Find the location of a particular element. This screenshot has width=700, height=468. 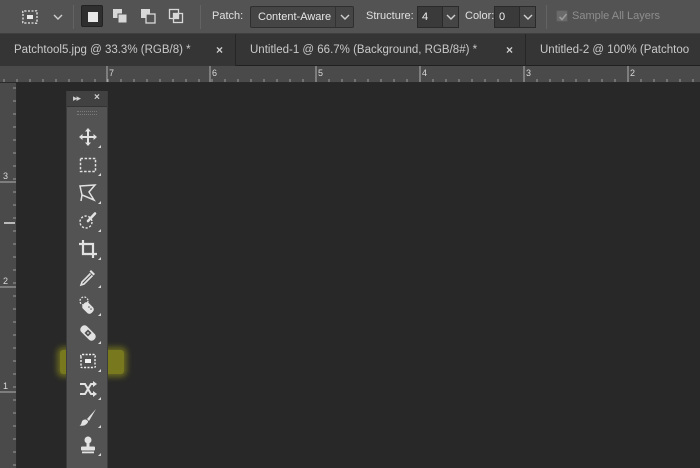

crop-icon is located at coordinates (88, 249).